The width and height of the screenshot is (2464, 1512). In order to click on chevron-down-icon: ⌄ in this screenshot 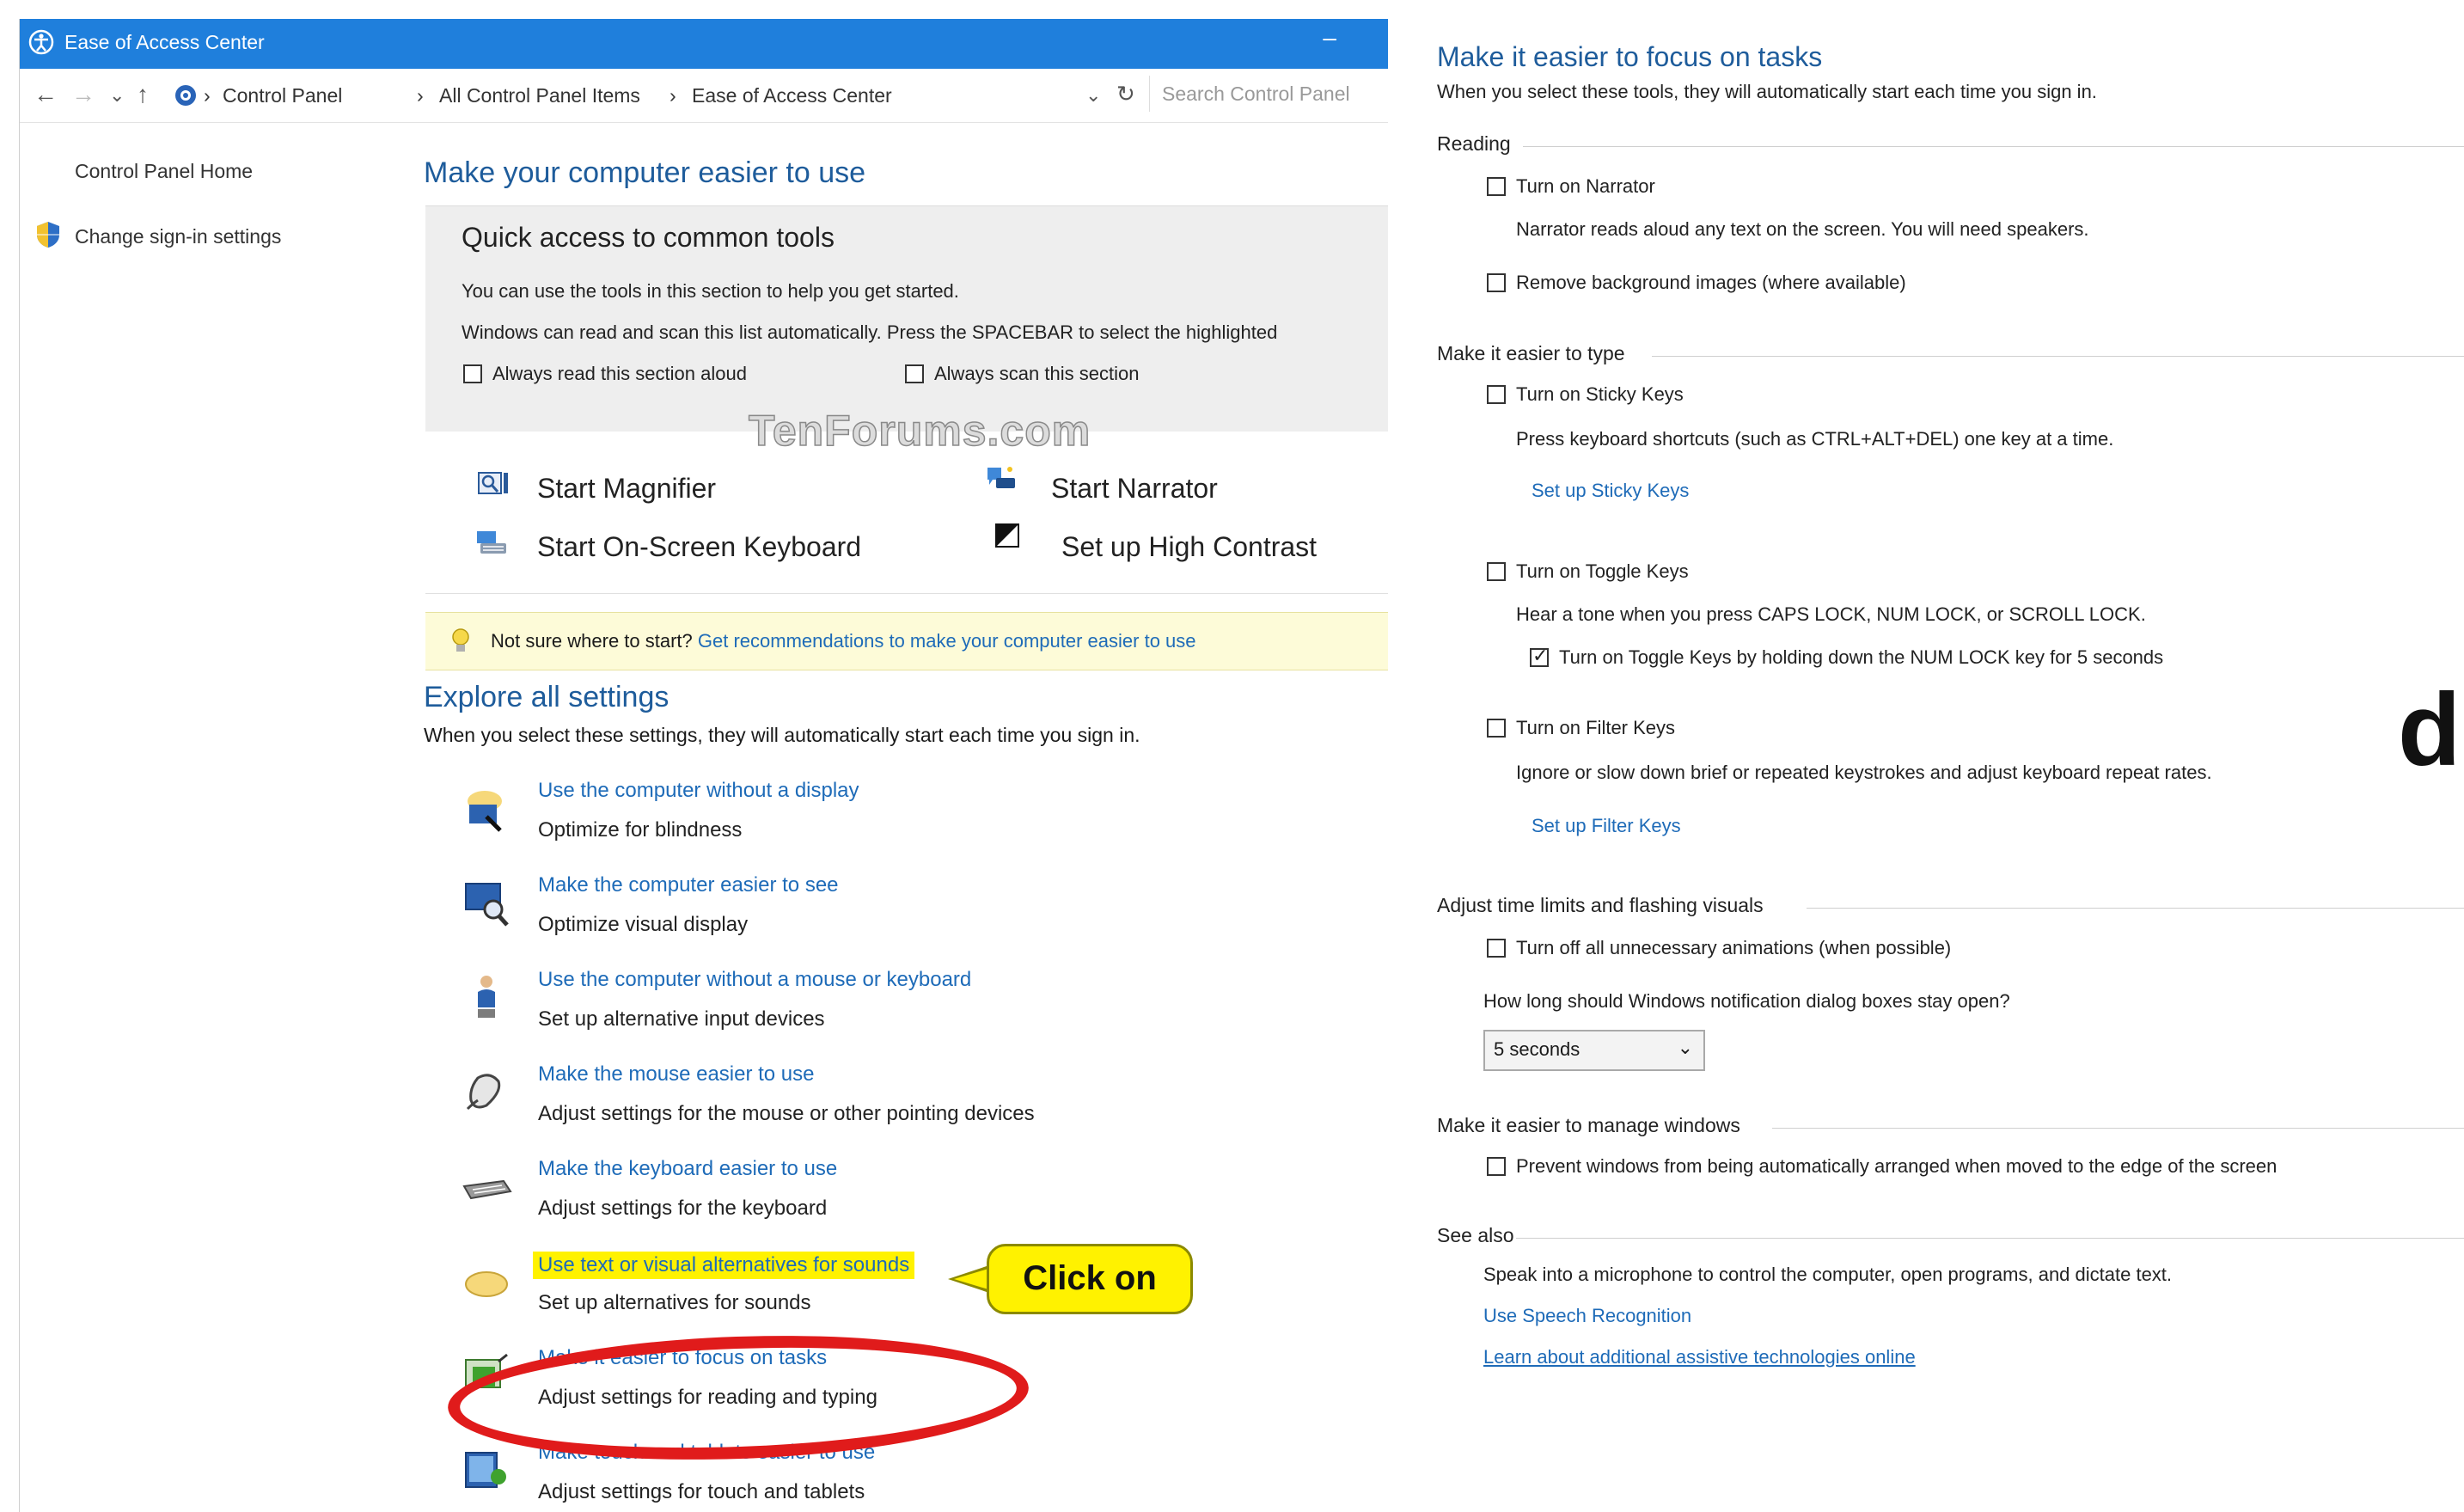, I will do `click(1685, 1047)`.